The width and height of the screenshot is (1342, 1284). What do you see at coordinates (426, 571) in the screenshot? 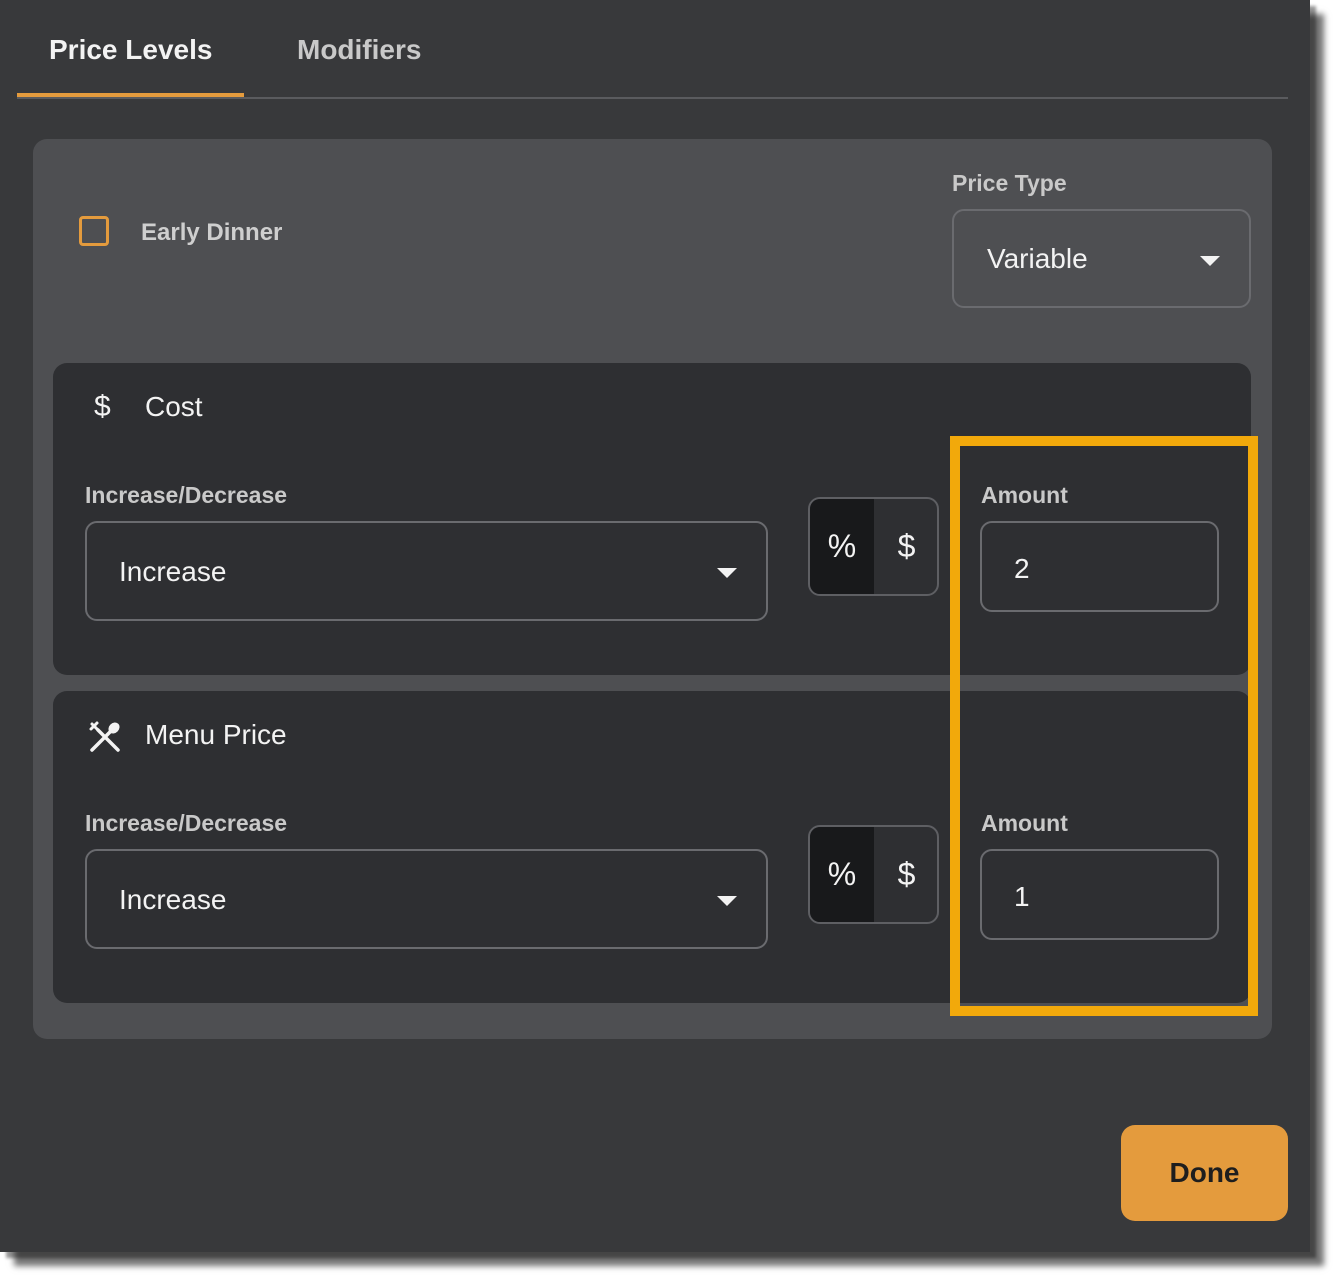
I see `cost-increase-decrease-select: Increase` at bounding box center [426, 571].